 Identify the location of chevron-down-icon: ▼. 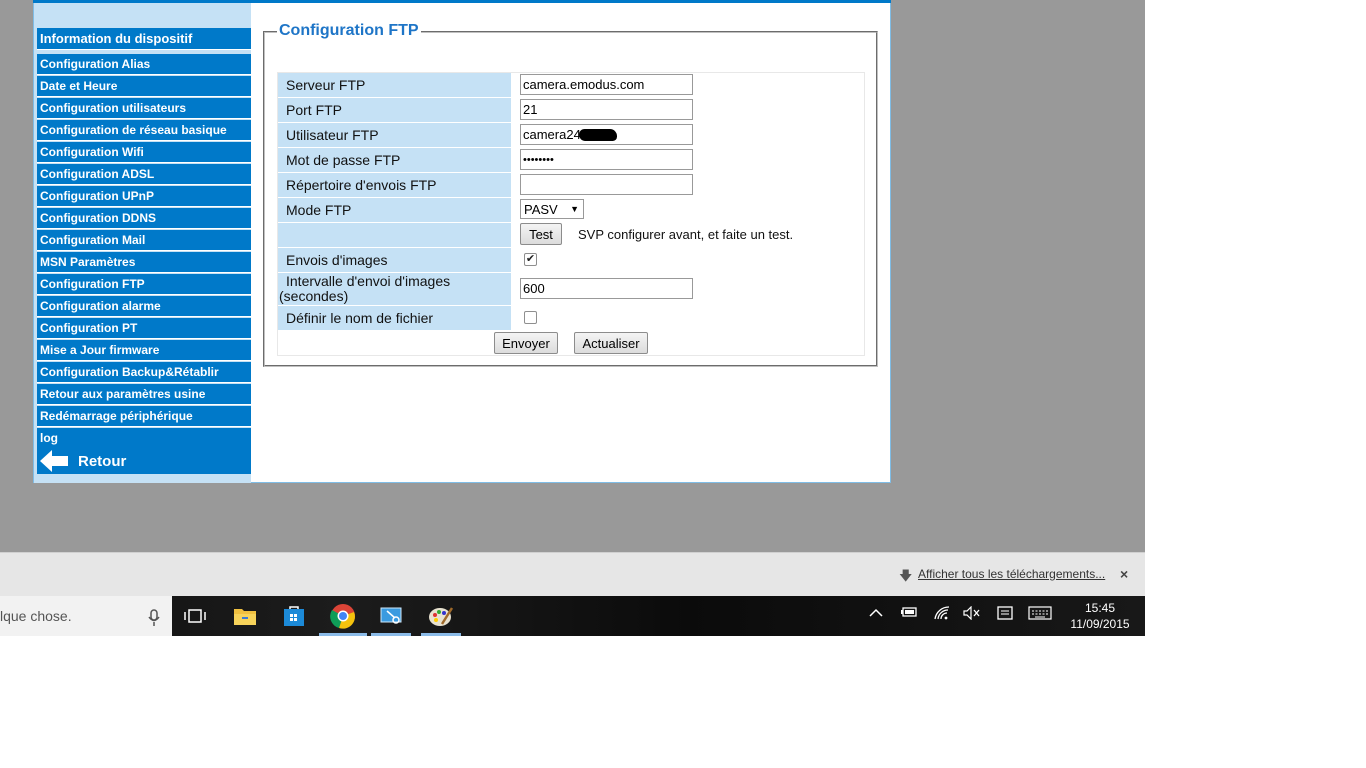
(574, 209).